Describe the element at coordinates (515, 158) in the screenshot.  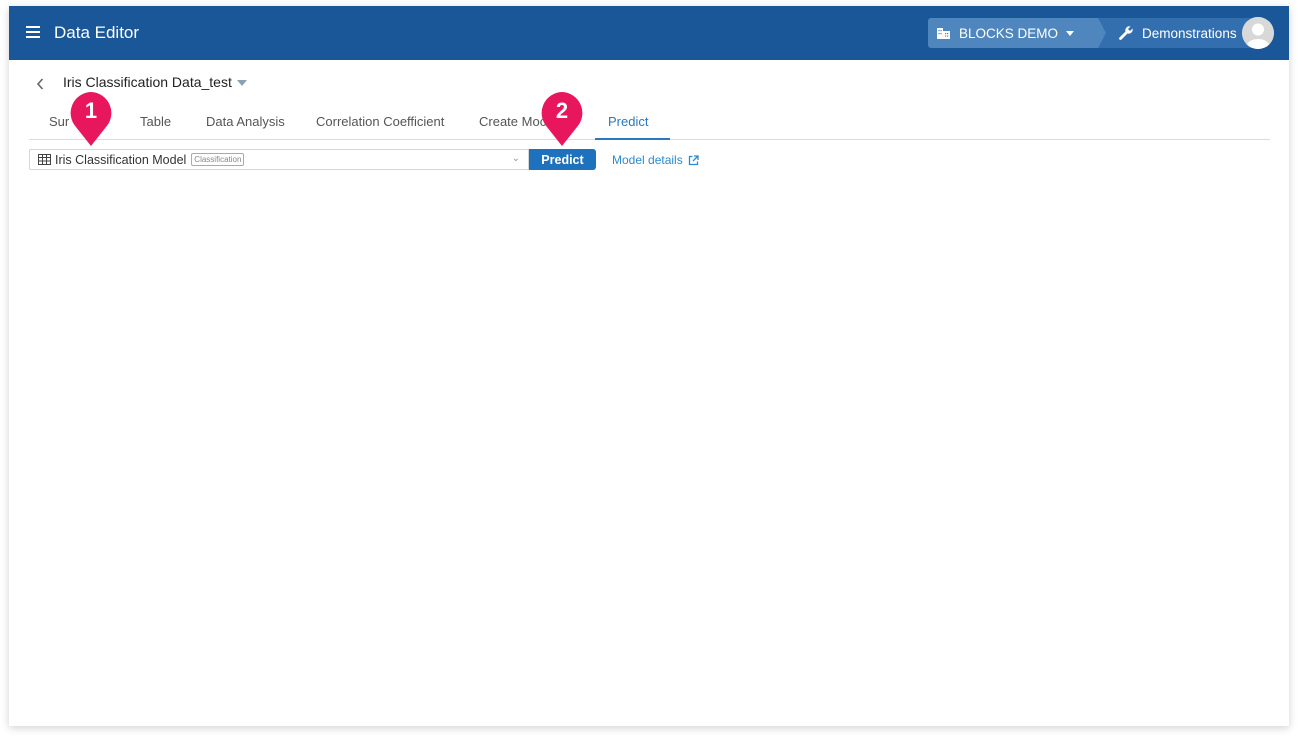
I see `chevron-down-icon: ⌄` at that location.